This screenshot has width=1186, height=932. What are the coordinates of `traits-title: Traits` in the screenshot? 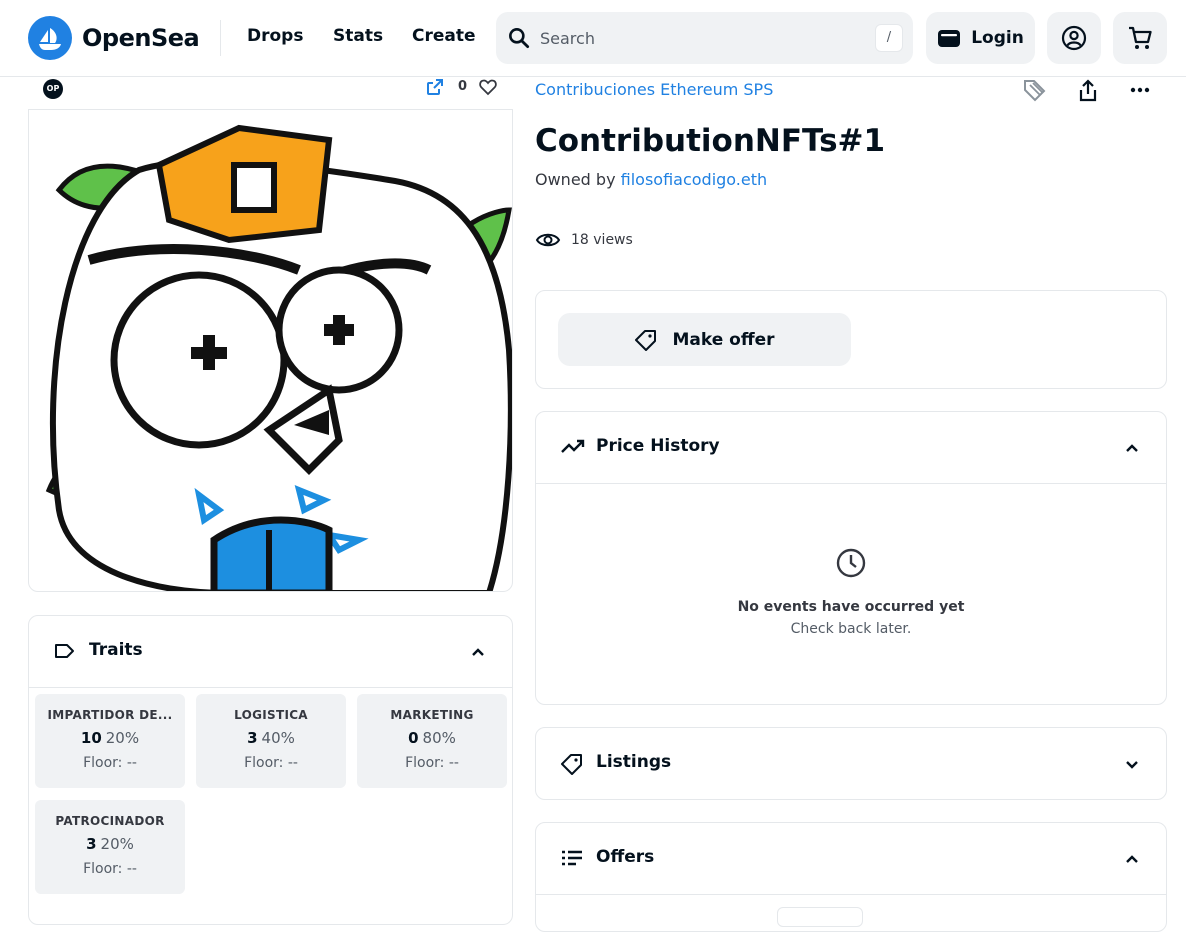 It's located at (116, 650).